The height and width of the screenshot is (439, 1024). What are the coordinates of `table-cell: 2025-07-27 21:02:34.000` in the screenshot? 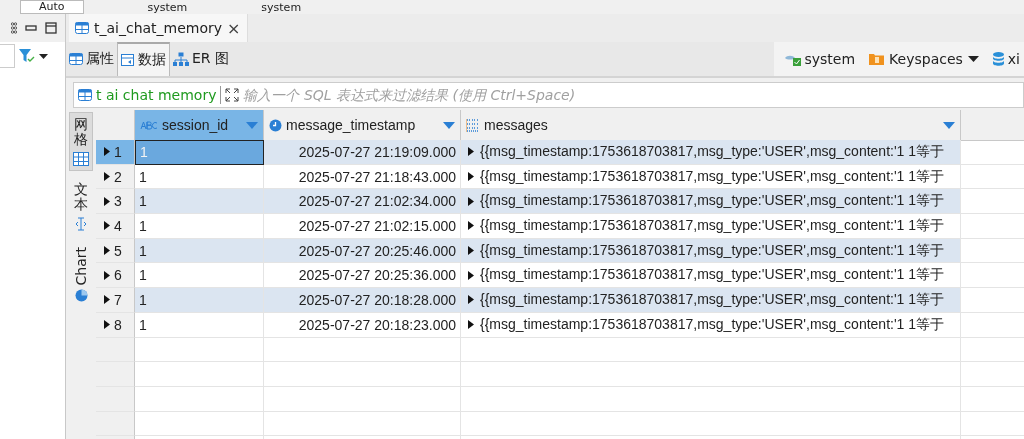 It's located at (362, 202).